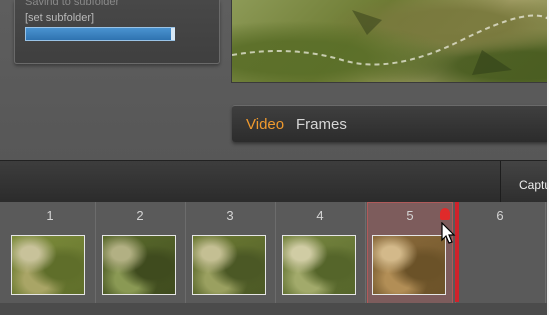  I want to click on playhead, so click(457, 252).